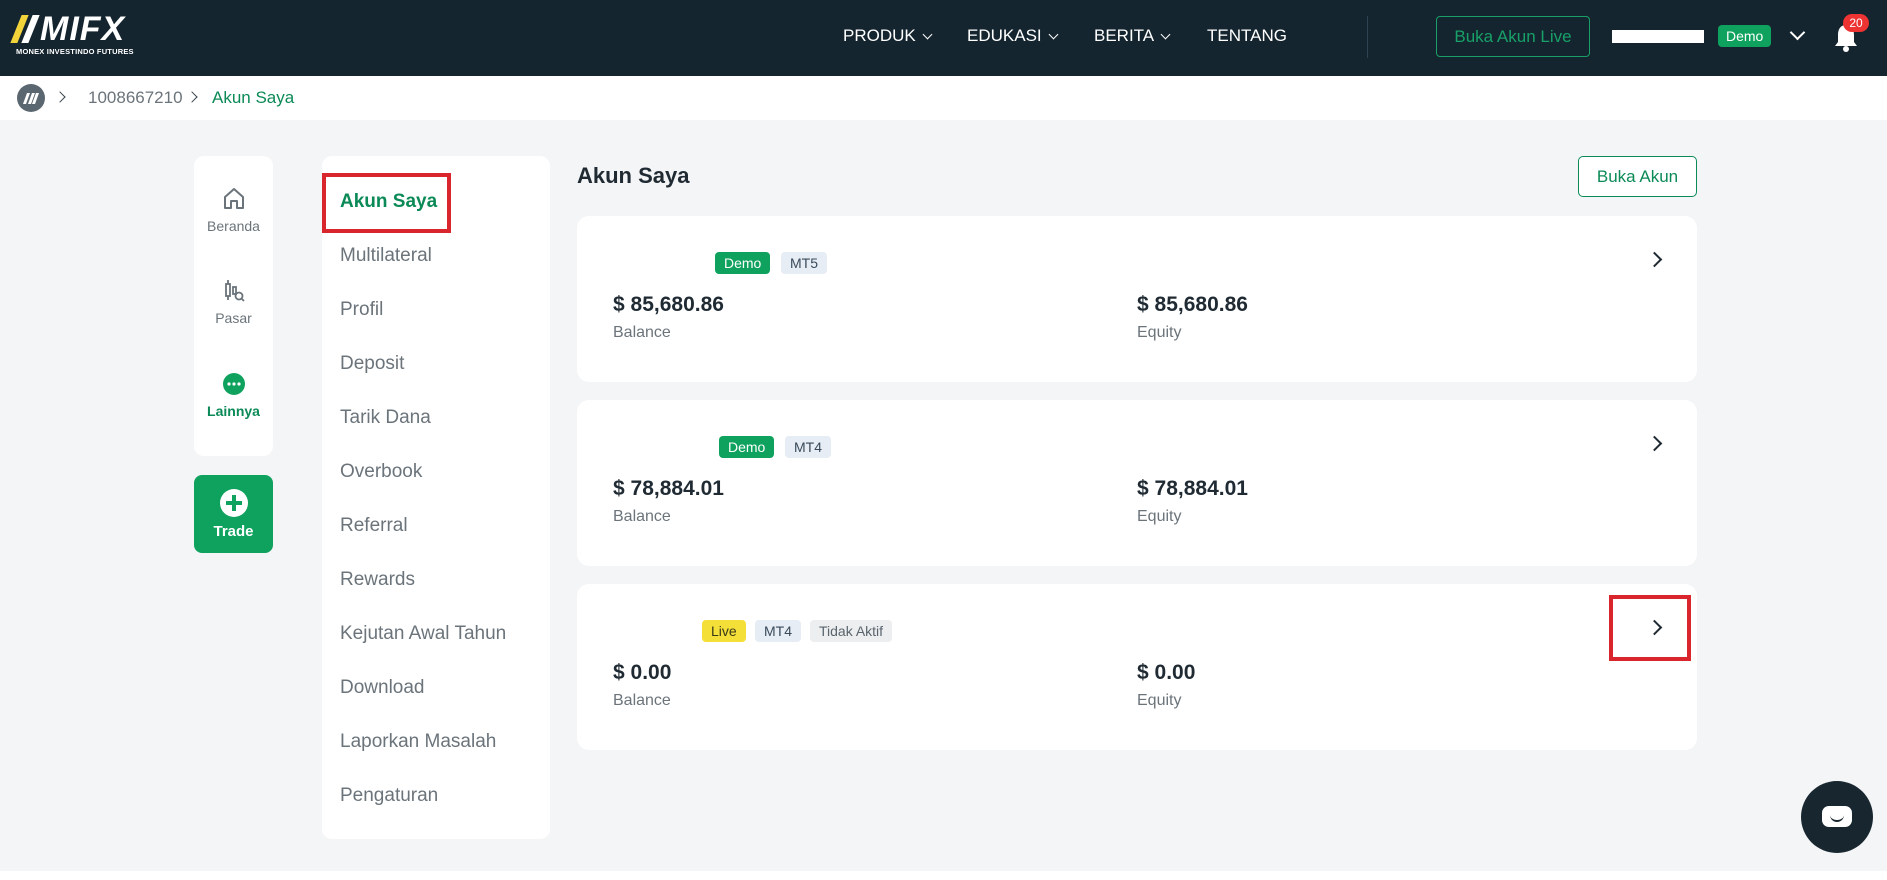 The width and height of the screenshot is (1887, 880). What do you see at coordinates (1124, 35) in the screenshot?
I see `nav-label: BERITA` at bounding box center [1124, 35].